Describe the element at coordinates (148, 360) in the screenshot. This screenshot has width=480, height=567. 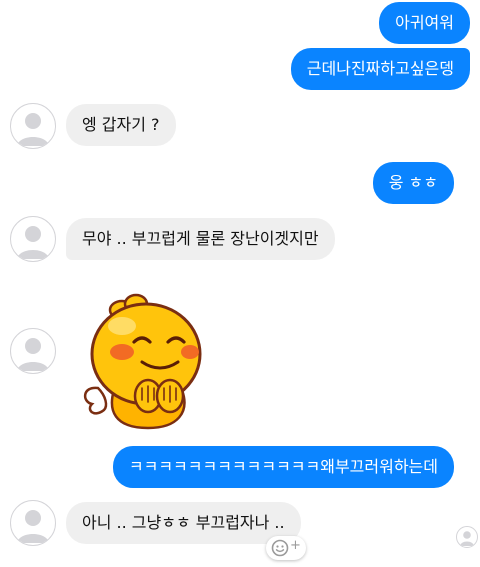
I see `blushing-dragon-sticker` at that location.